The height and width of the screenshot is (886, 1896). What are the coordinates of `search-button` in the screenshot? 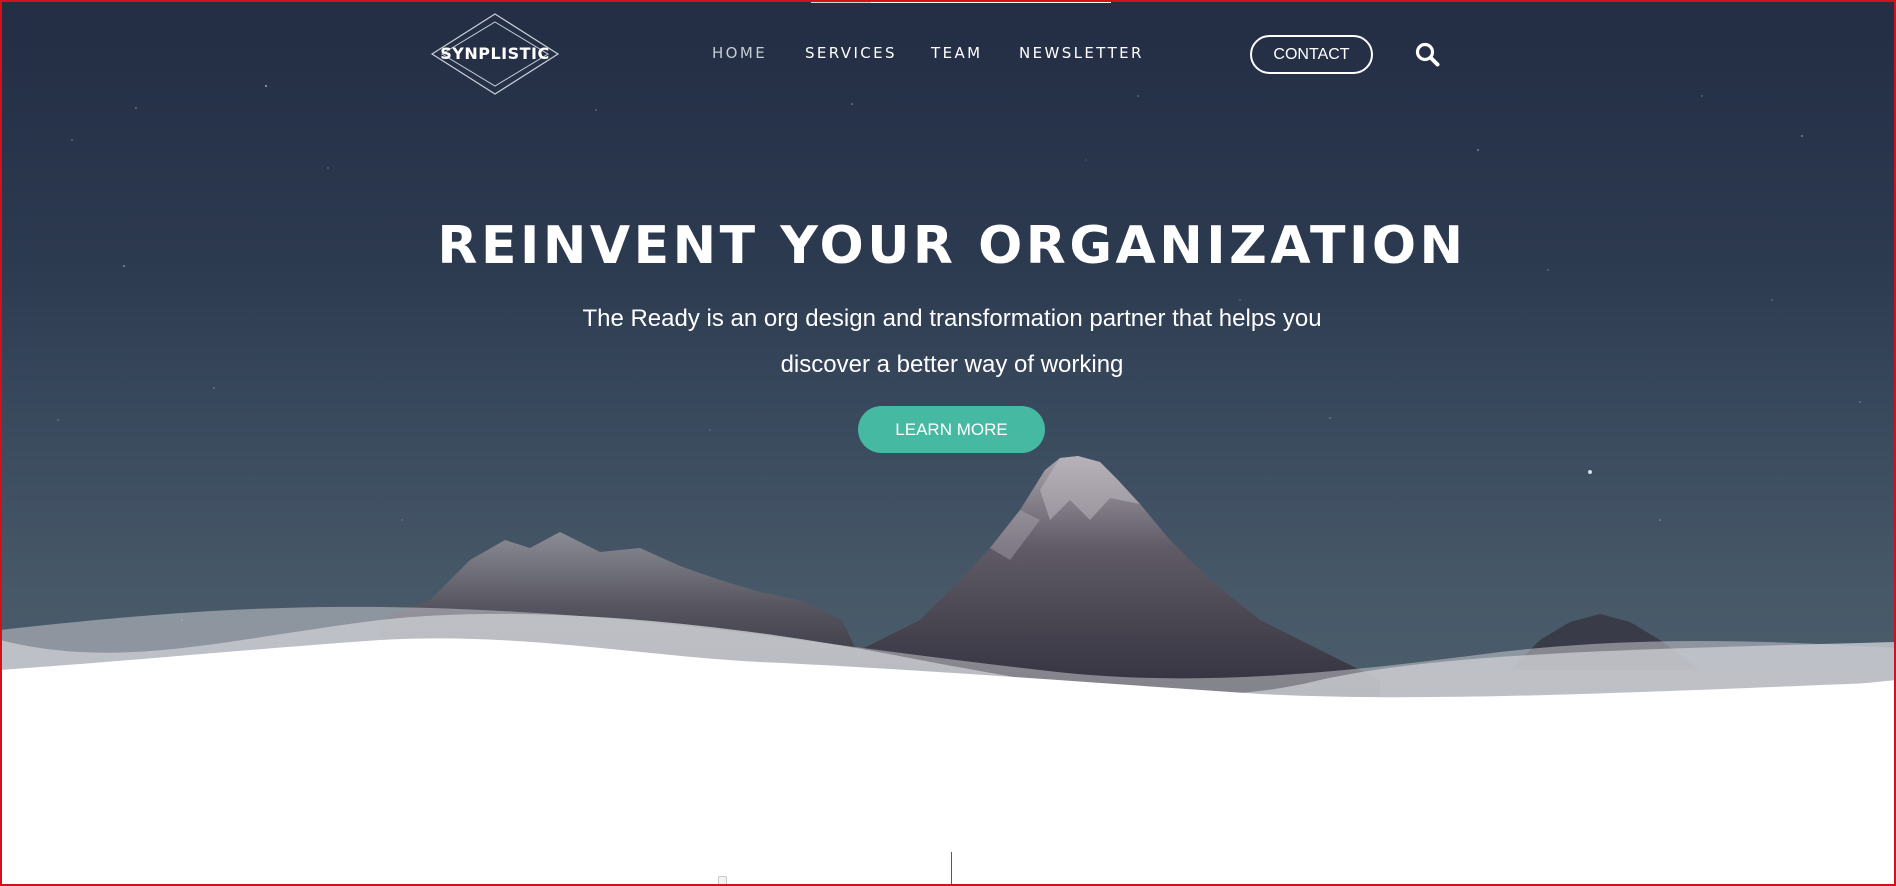 It's located at (1427, 54).